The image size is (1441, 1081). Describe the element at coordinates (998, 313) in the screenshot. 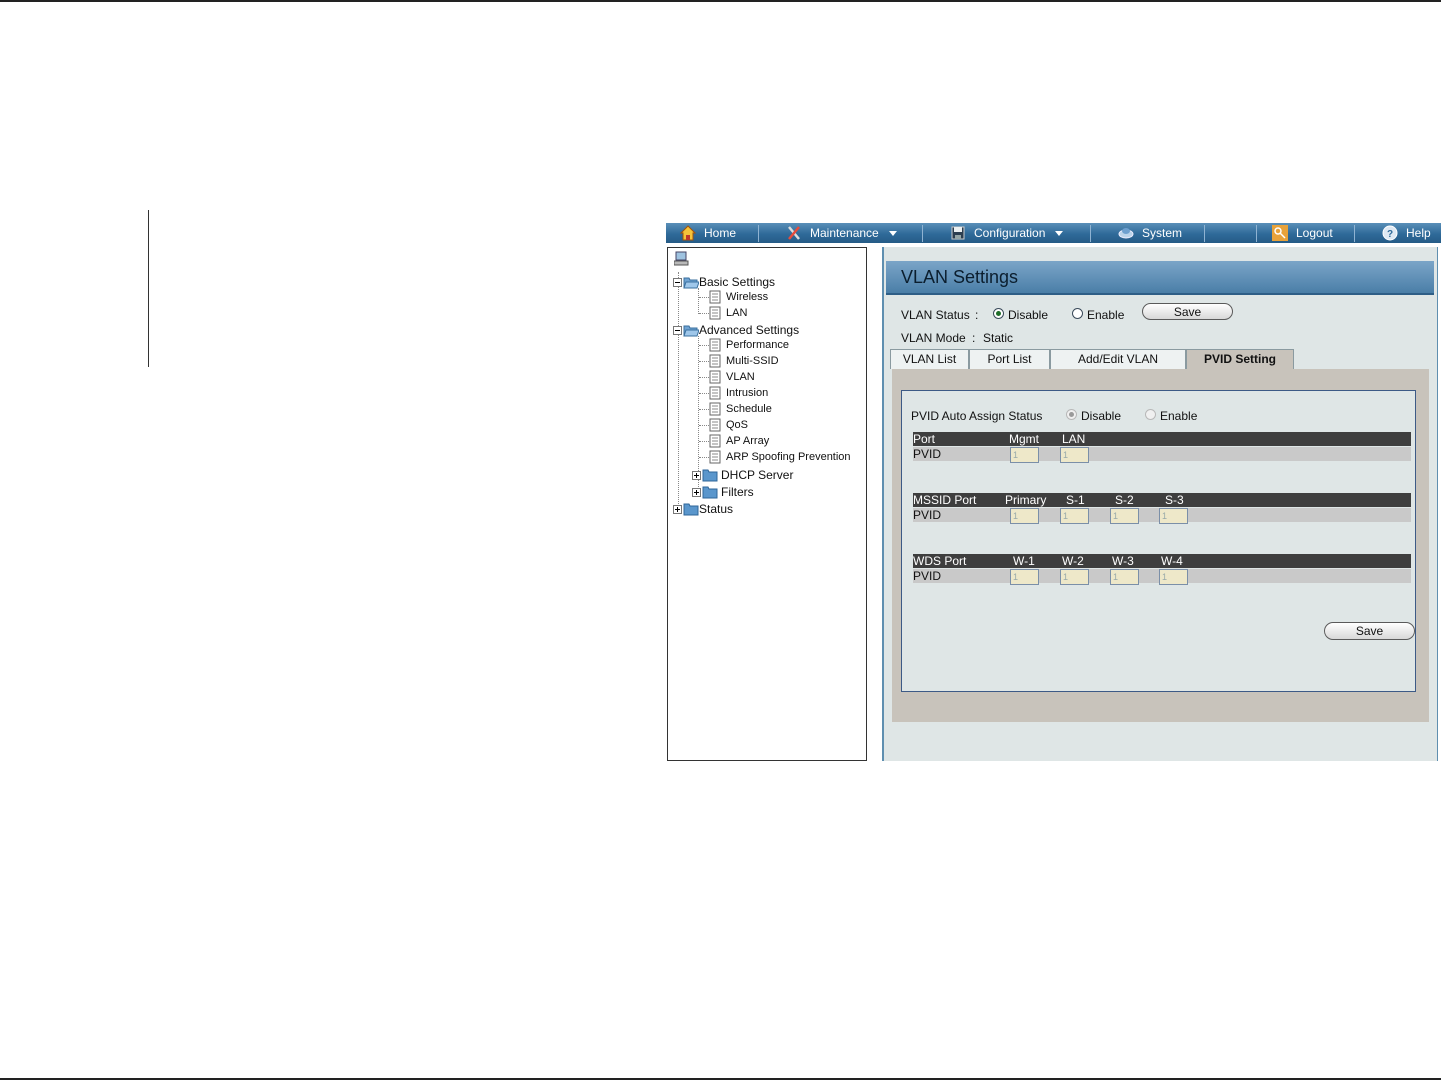

I see `vlan-status-disable-radio` at that location.